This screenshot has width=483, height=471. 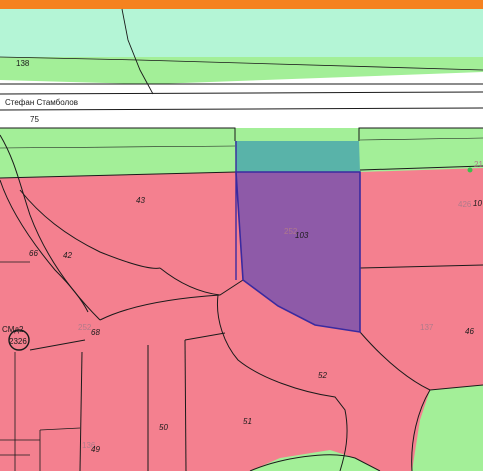 I want to click on street-code-top: 138, so click(x=23, y=63).